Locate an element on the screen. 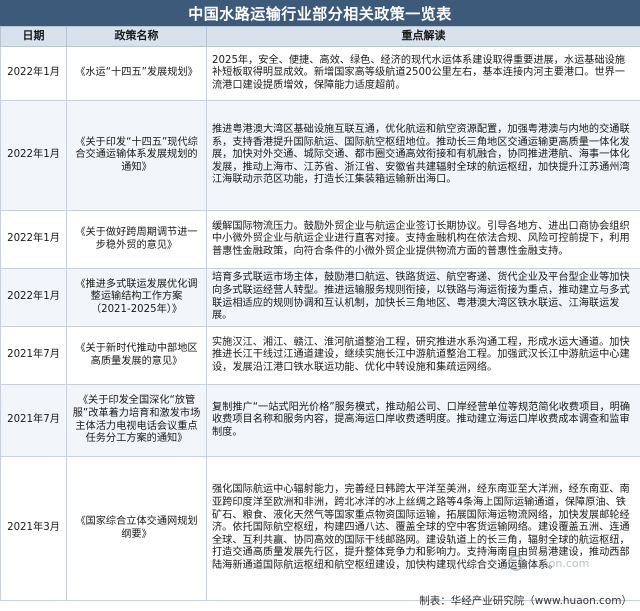 This screenshot has height=611, width=640. column-header-date: 日期 is located at coordinates (33, 36).